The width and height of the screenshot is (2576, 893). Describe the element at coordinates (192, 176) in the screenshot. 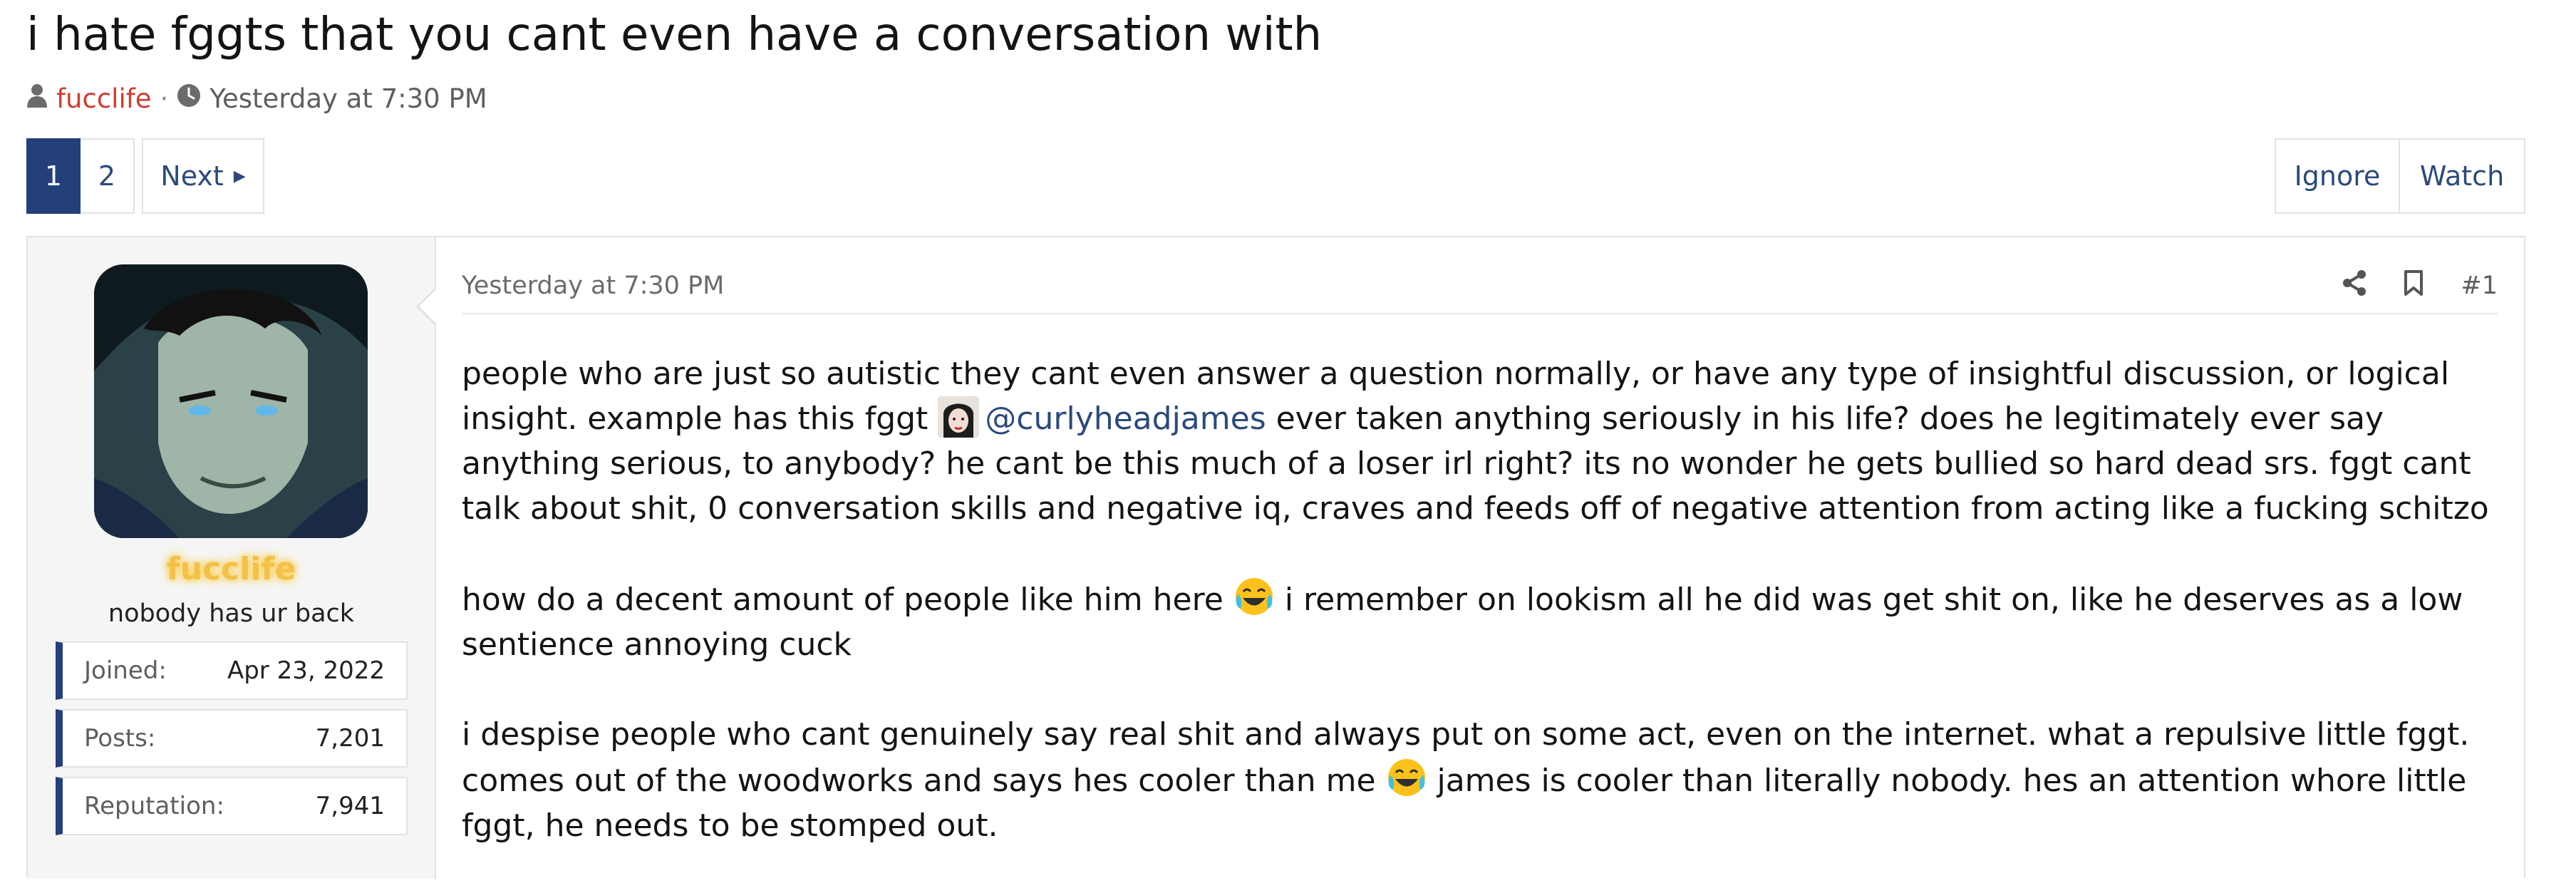

I see `next-page-label: Next` at that location.